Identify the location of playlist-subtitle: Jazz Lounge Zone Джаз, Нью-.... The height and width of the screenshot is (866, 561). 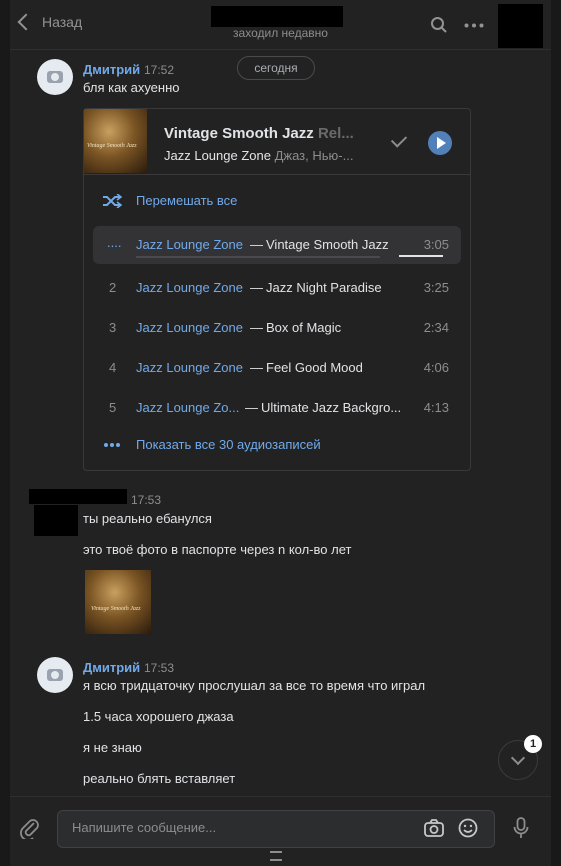
(258, 155).